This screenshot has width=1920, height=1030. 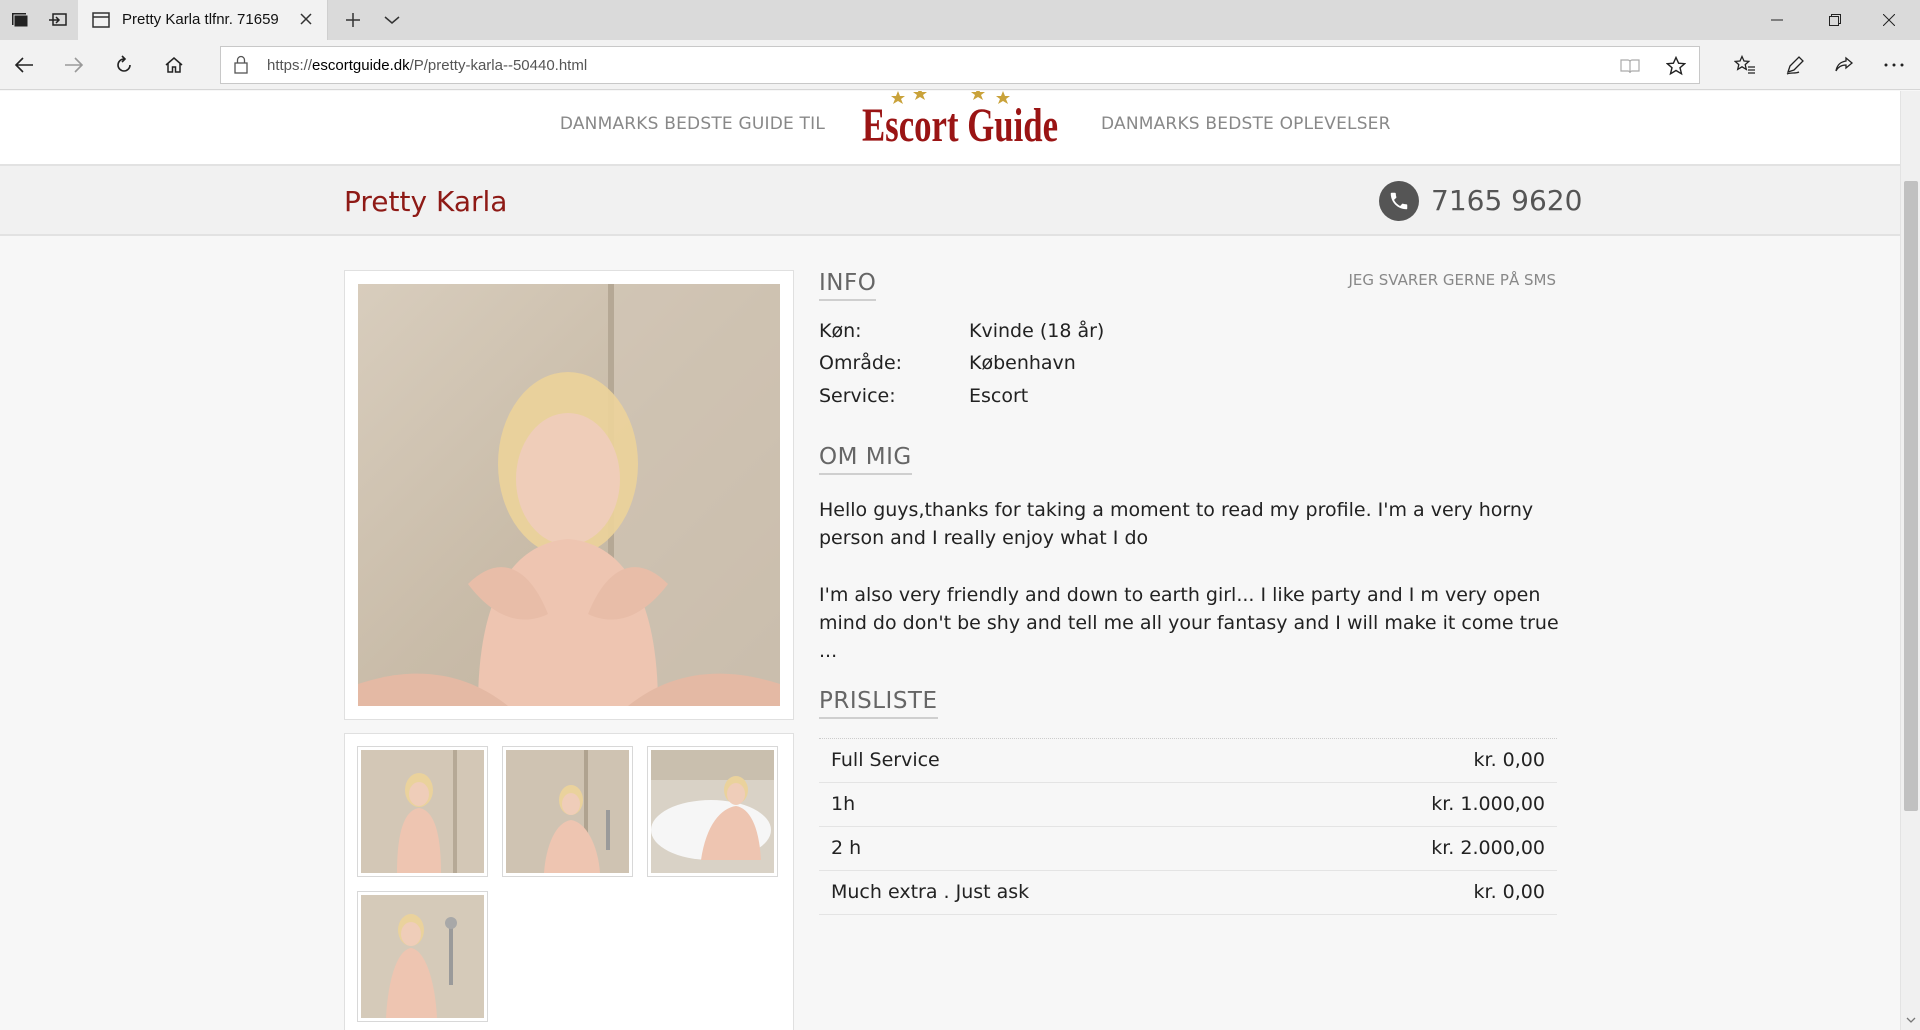 I want to click on price-label: 1h, so click(x=843, y=804).